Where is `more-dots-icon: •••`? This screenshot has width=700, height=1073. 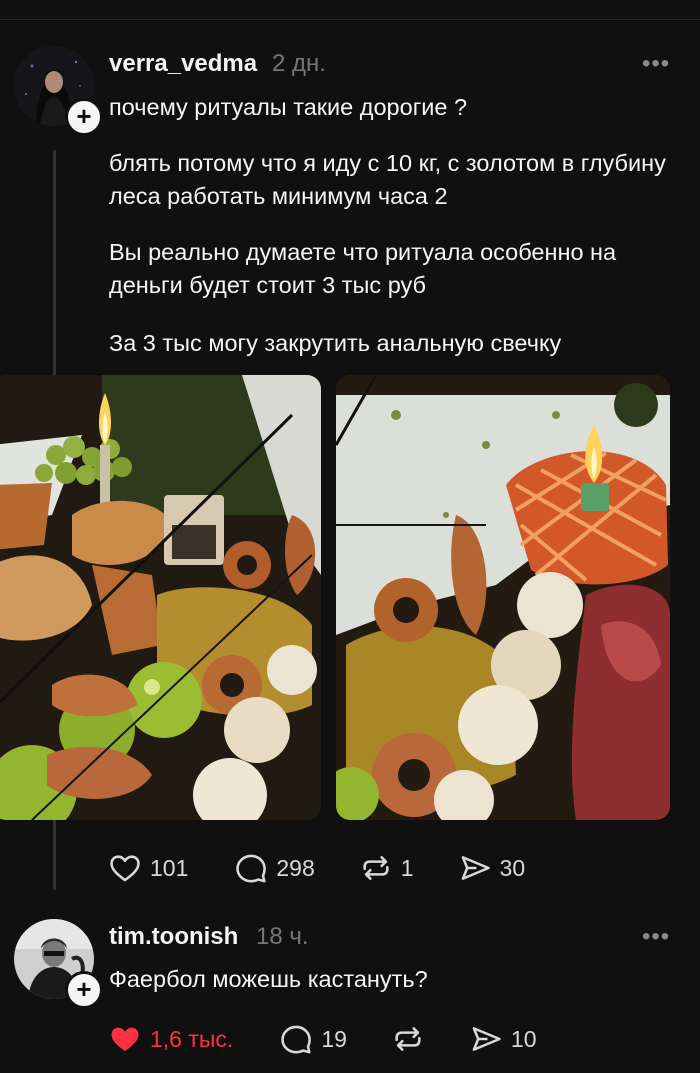 more-dots-icon: ••• is located at coordinates (656, 64).